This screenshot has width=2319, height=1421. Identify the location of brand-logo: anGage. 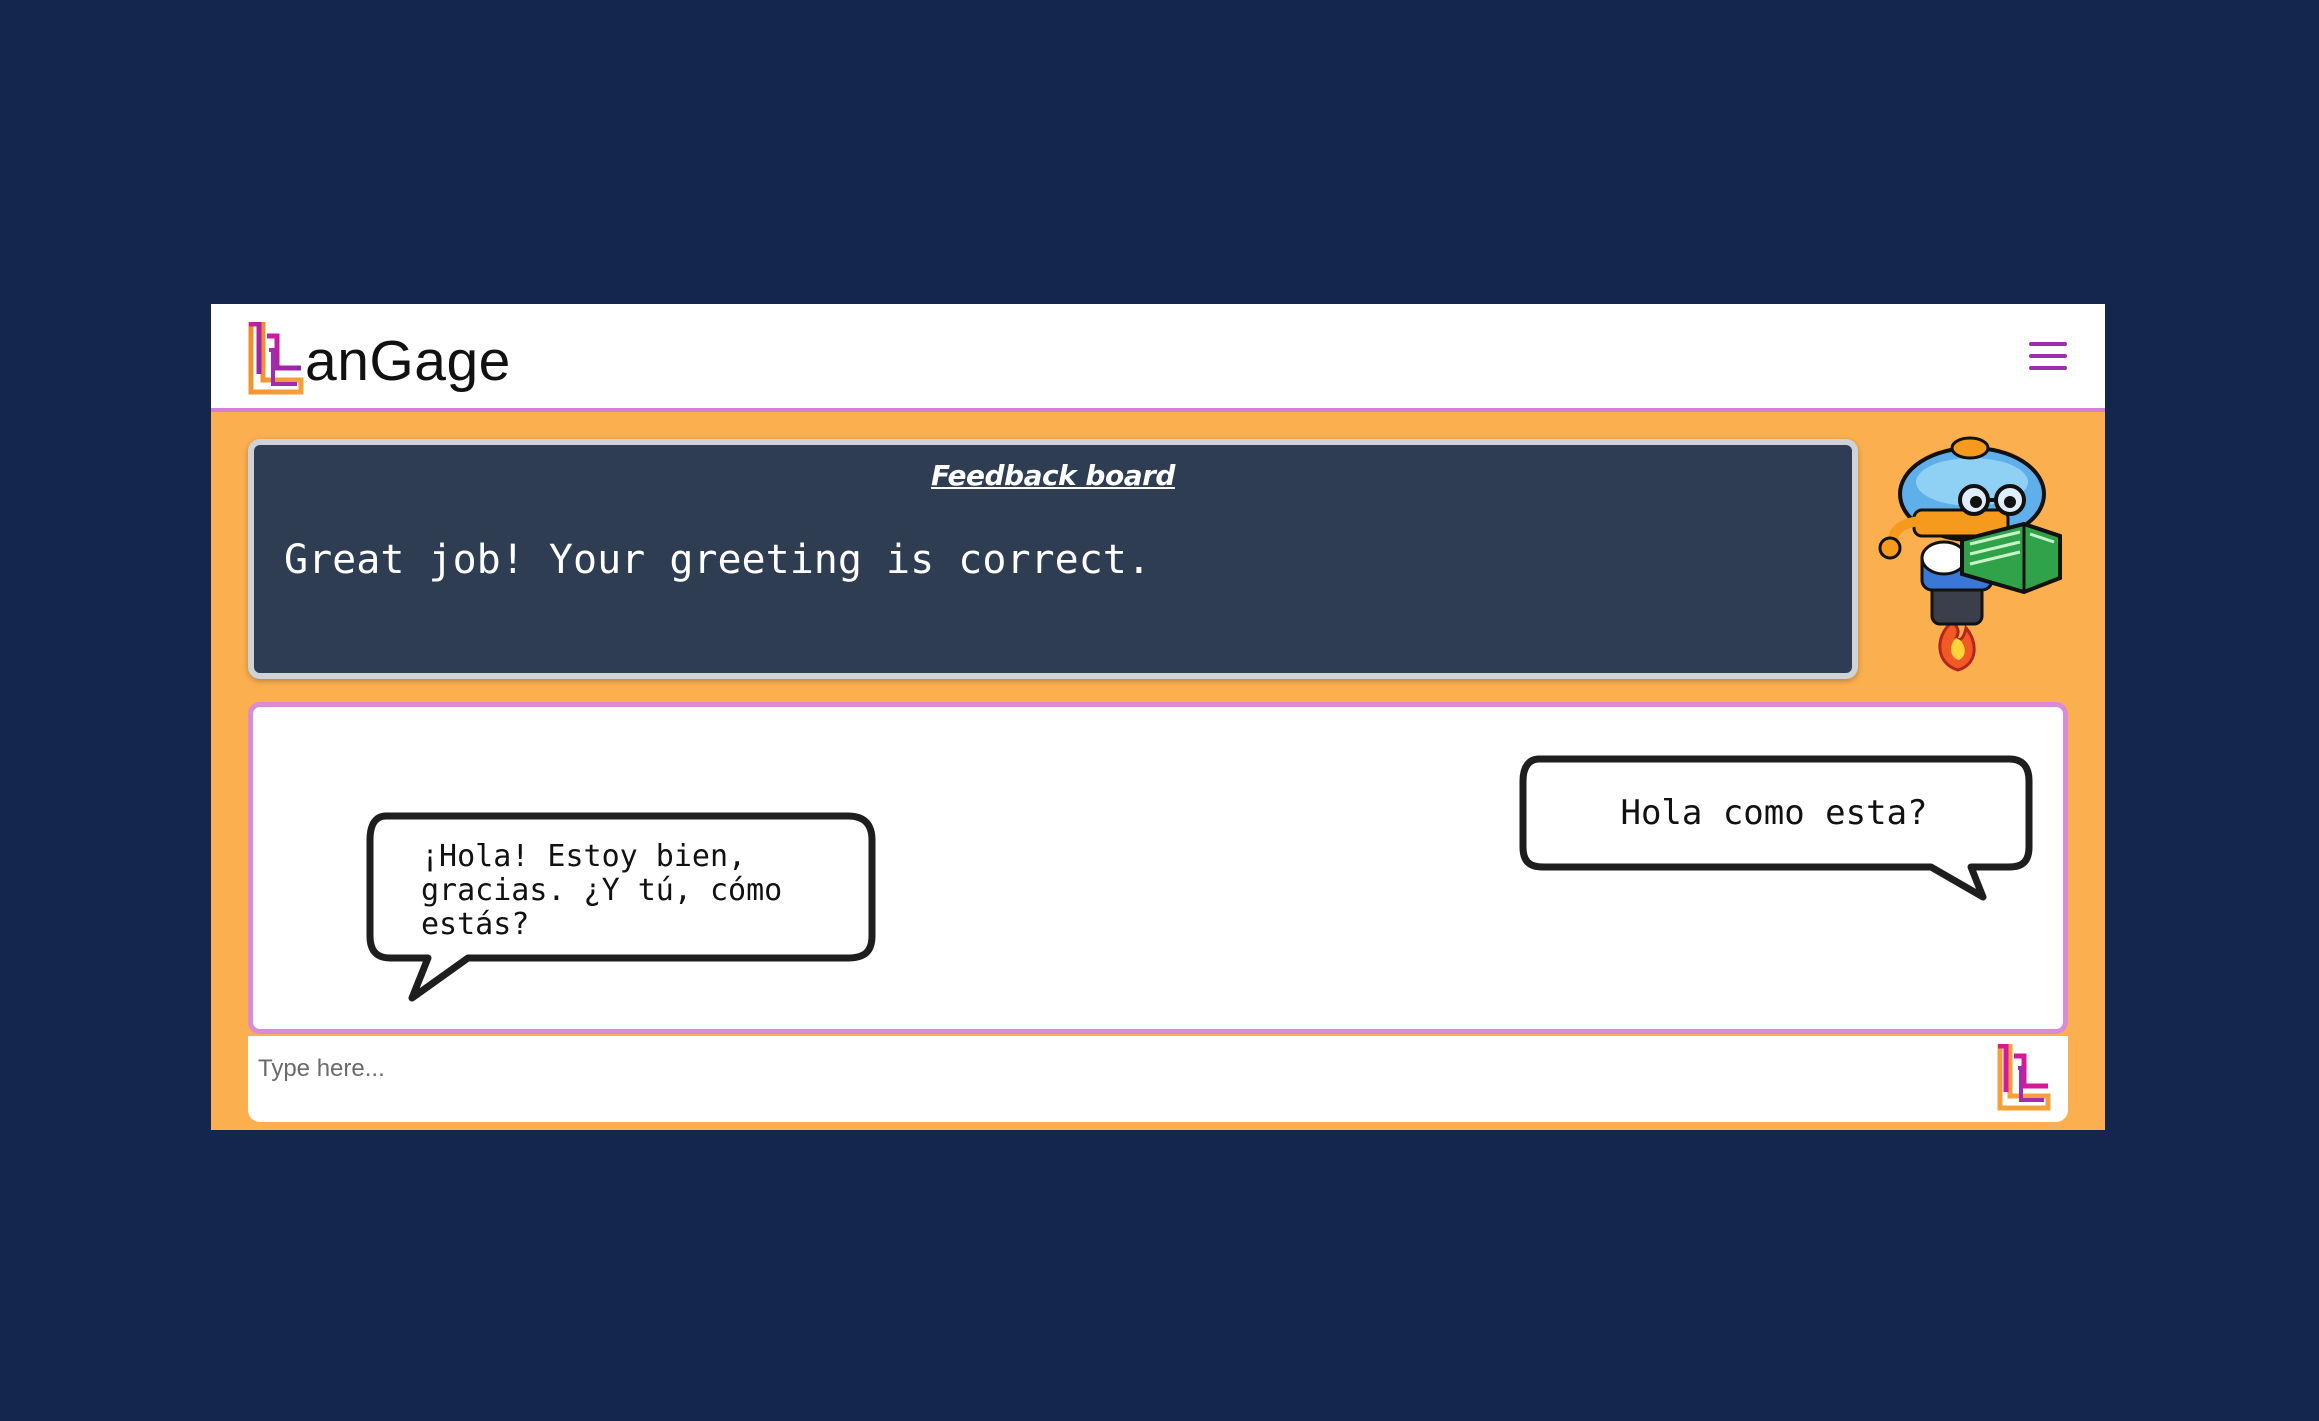
(379, 357).